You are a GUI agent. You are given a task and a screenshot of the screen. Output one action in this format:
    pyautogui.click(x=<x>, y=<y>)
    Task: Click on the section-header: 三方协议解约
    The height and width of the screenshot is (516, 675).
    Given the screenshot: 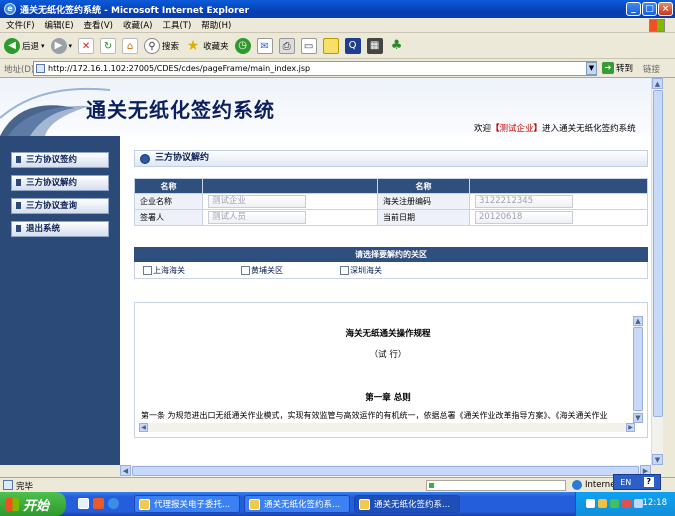 What is the action you would take?
    pyautogui.click(x=391, y=158)
    